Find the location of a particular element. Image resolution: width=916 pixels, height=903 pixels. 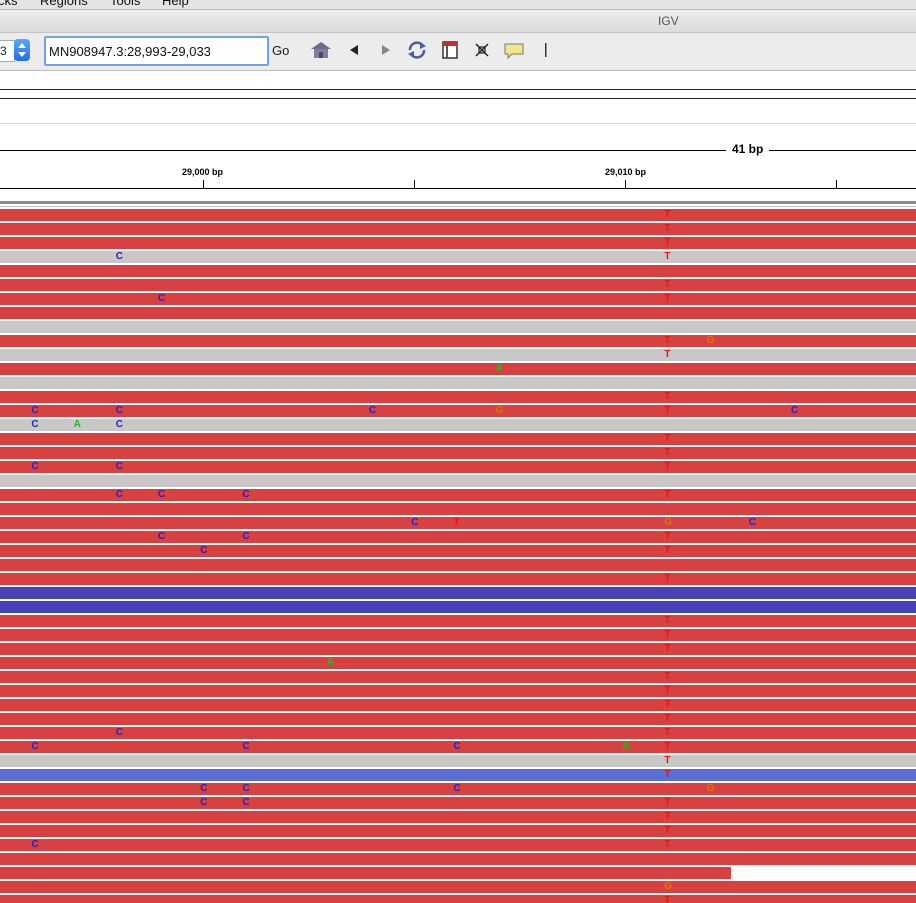

refresh-icon is located at coordinates (417, 50).